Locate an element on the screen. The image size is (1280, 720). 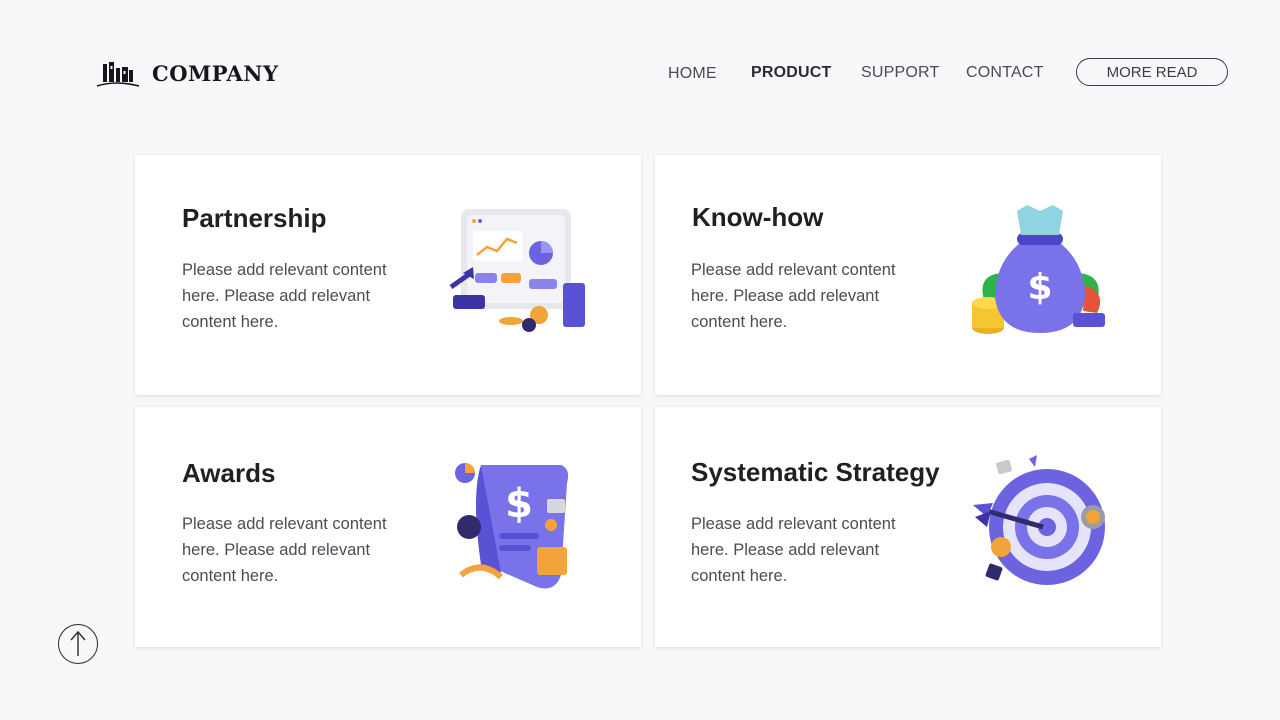
analytics-dashboard-illustration-icon is located at coordinates (517, 270).